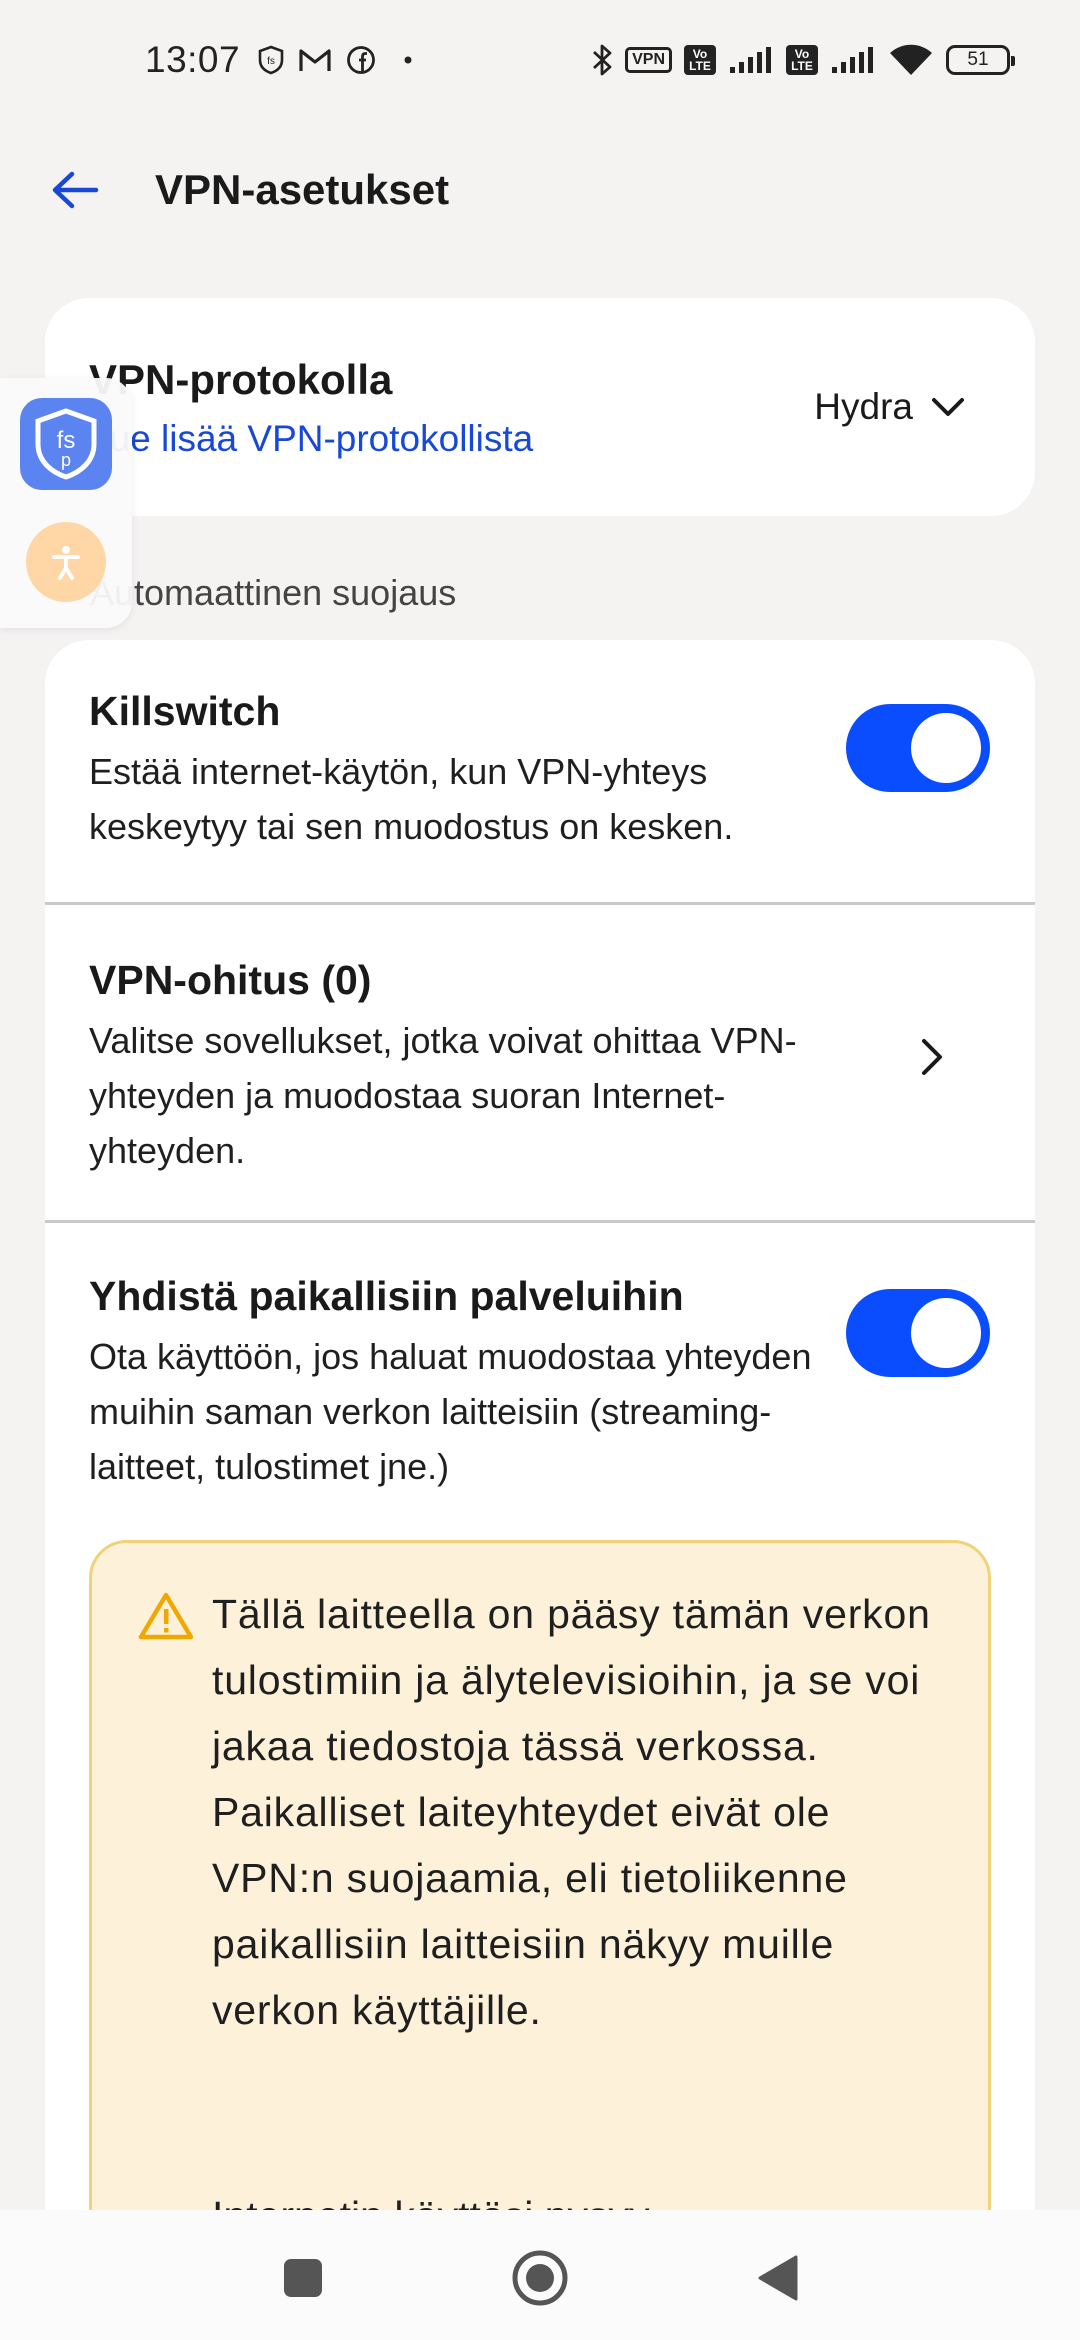 The image size is (1080, 2340). Describe the element at coordinates (602, 60) in the screenshot. I see `bluetooth-icon` at that location.